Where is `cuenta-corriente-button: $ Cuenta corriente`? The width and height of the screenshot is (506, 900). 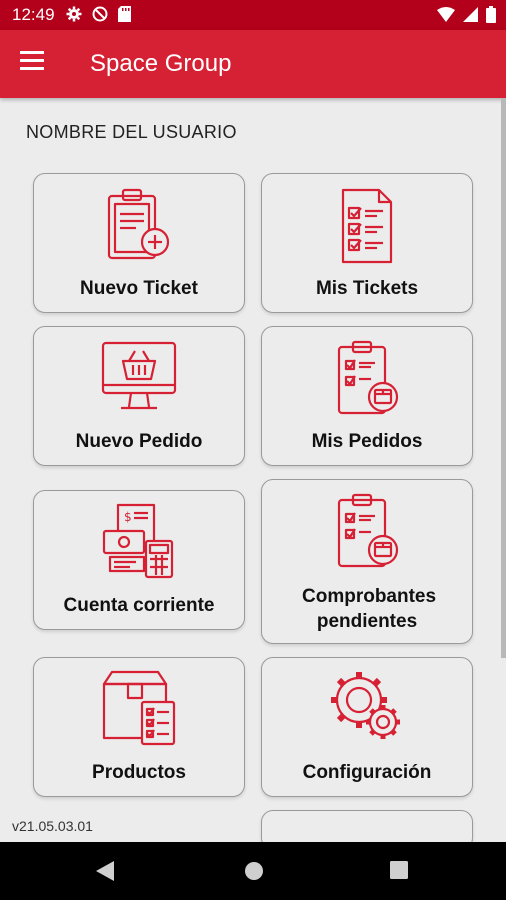 cuenta-corriente-button: $ Cuenta corriente is located at coordinates (139, 560).